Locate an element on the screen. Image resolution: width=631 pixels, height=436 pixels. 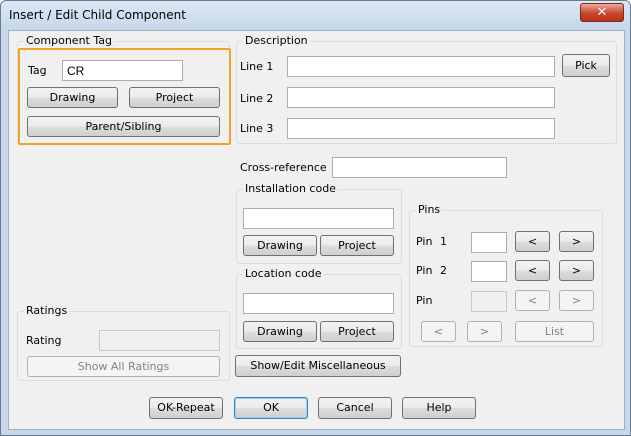
show-all-ratings-button: Show All Ratings is located at coordinates (123, 366).